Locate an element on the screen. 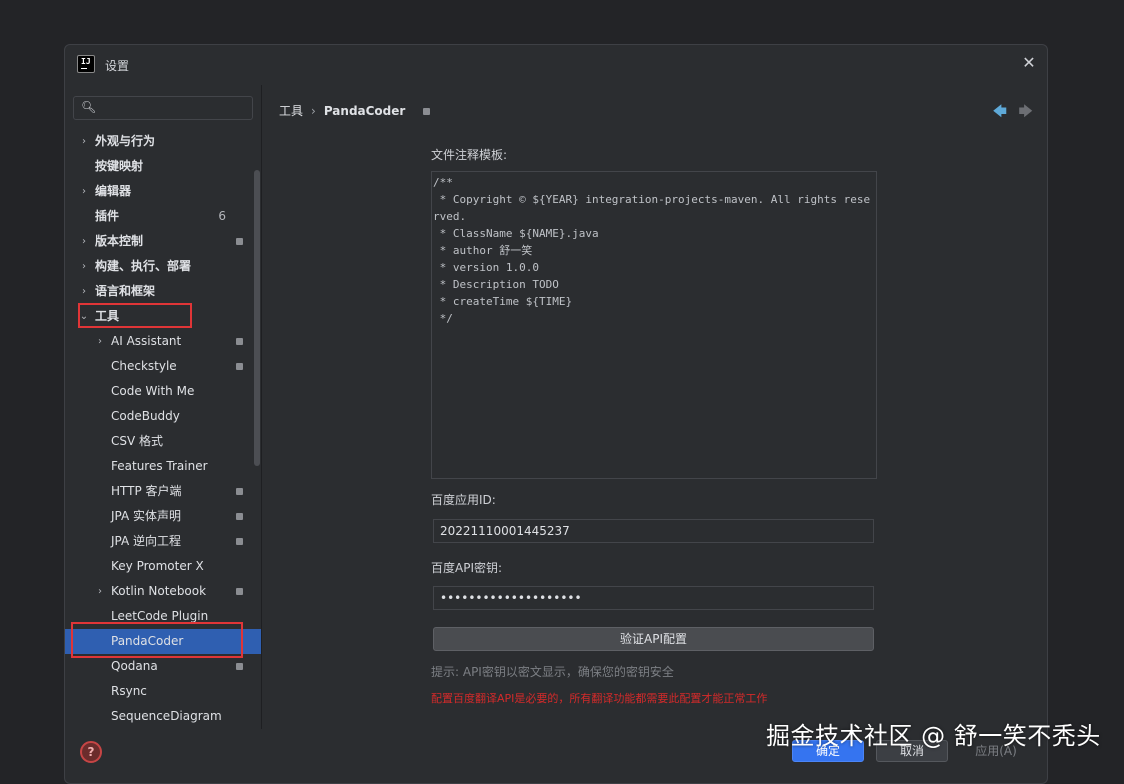  close-icon: ✕ is located at coordinates (1029, 63).